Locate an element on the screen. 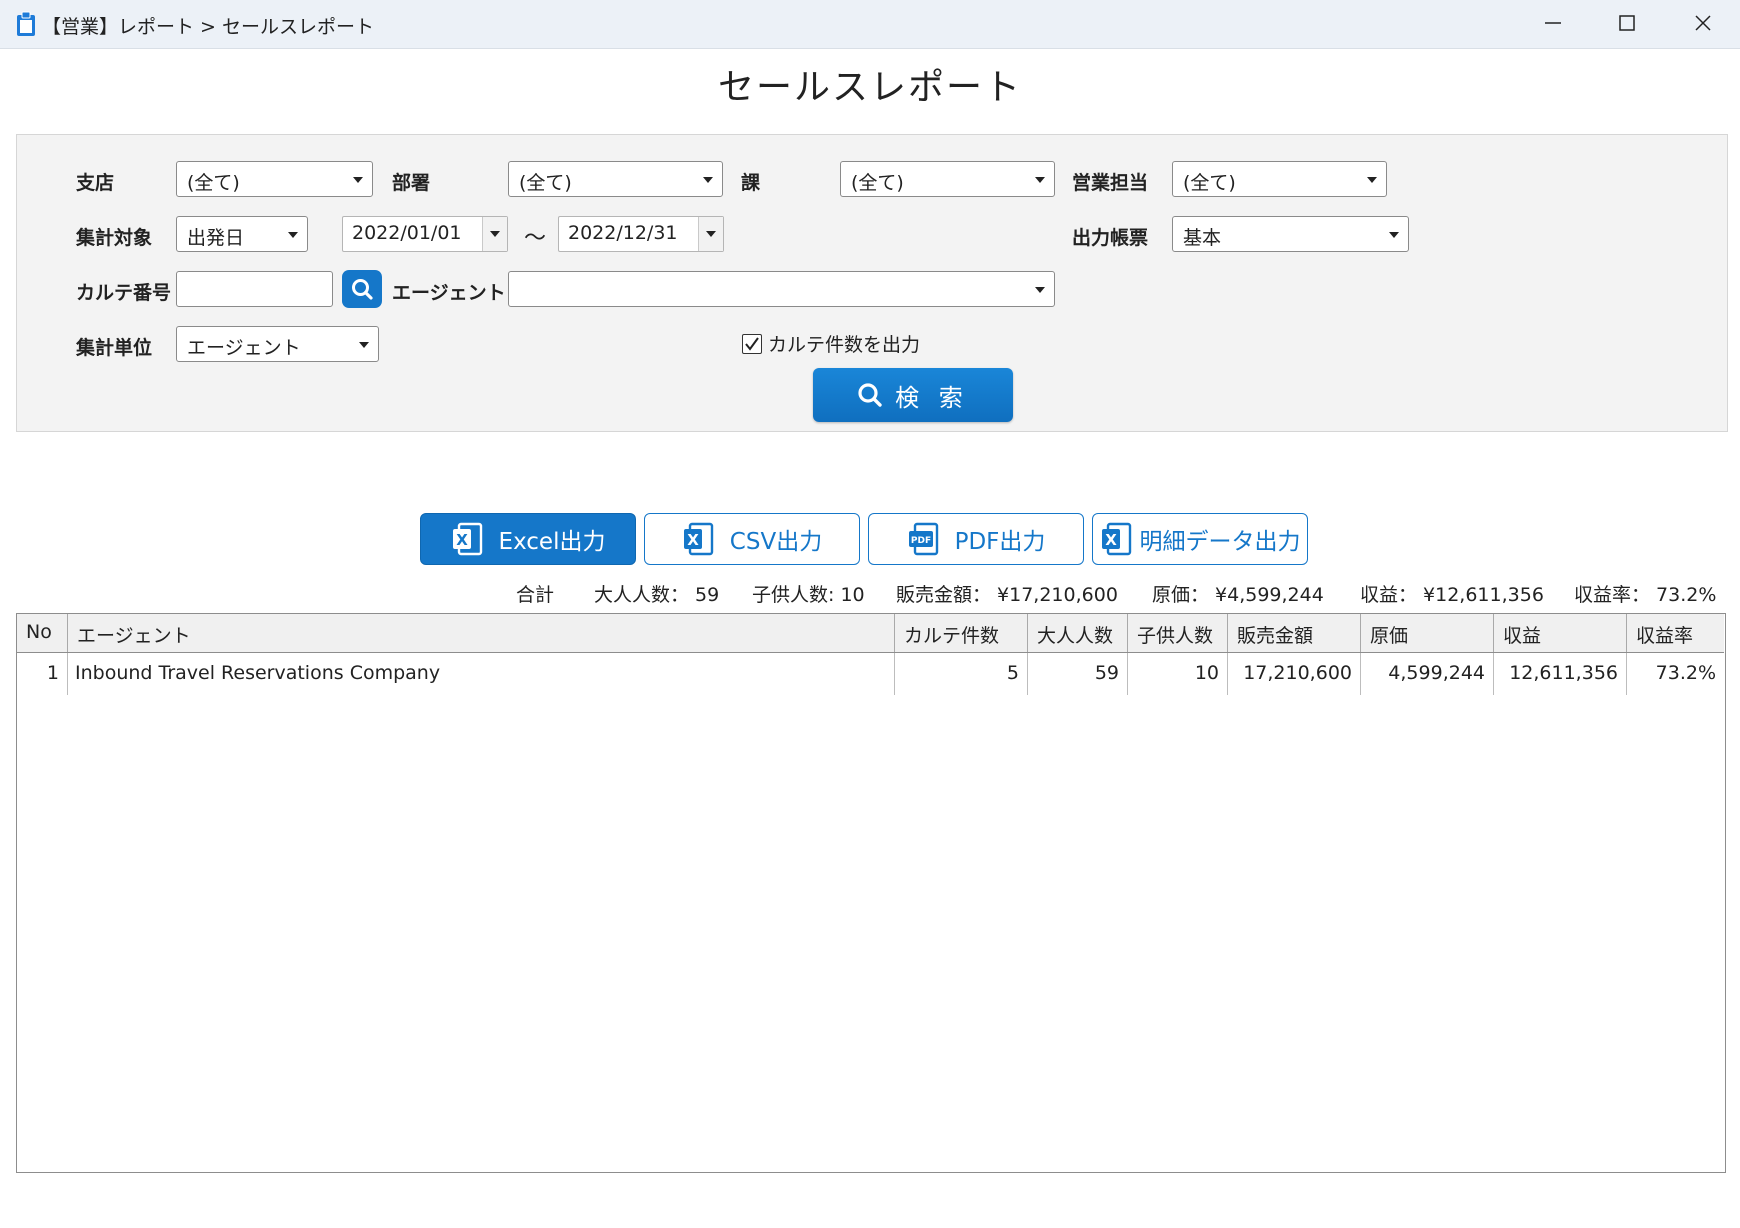  pdf-export-button: PDF PDF出力 is located at coordinates (976, 539).